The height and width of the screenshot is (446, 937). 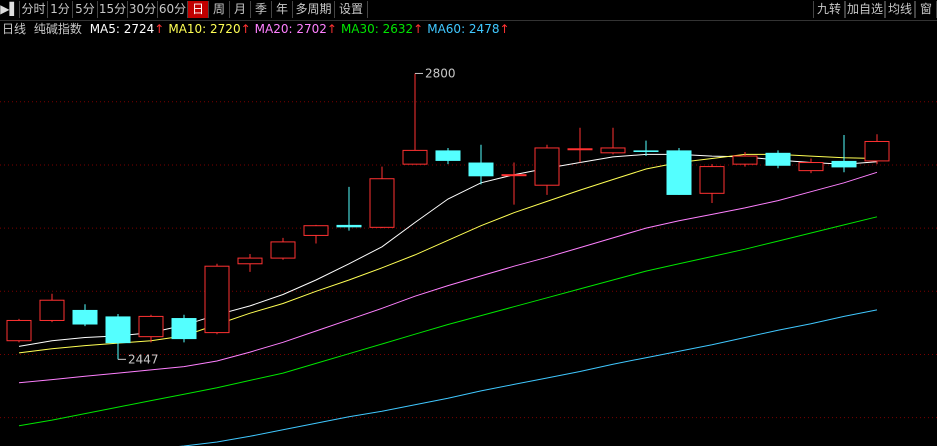 I want to click on tab-3: 15分, so click(x=113, y=9).